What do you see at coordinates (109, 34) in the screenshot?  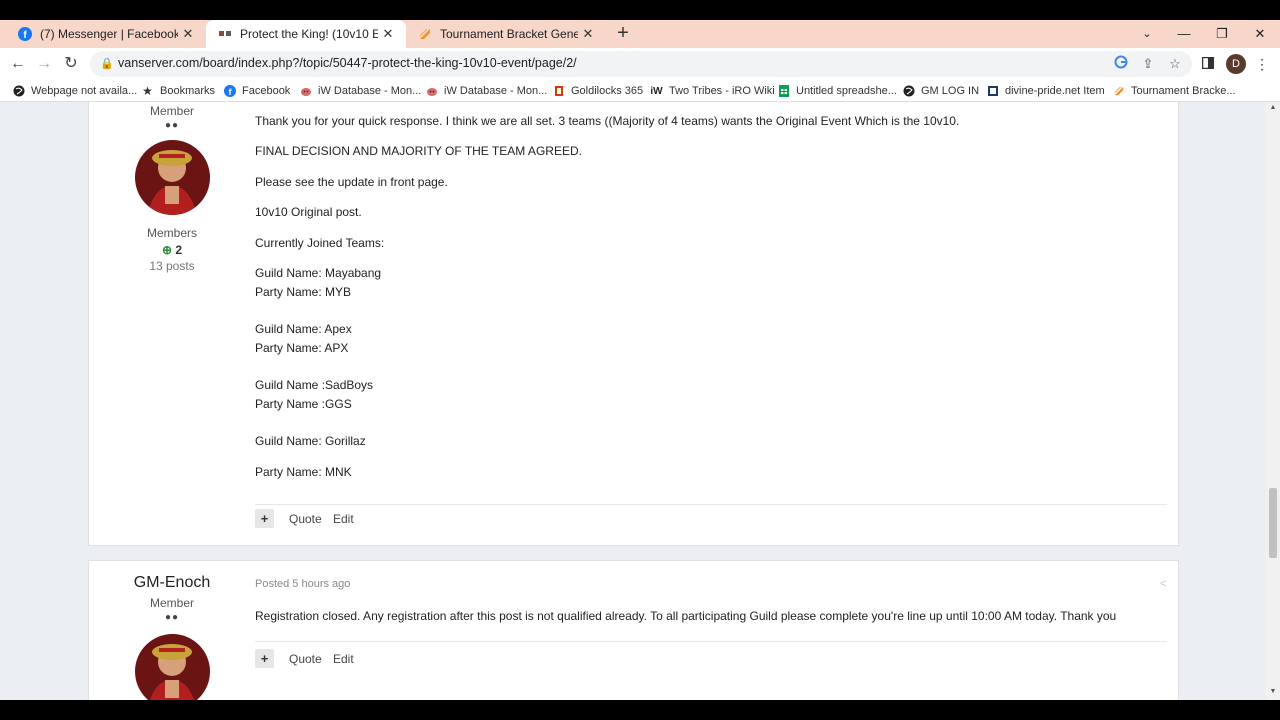 I see `tab-title: (7) Messenger | Facebook` at bounding box center [109, 34].